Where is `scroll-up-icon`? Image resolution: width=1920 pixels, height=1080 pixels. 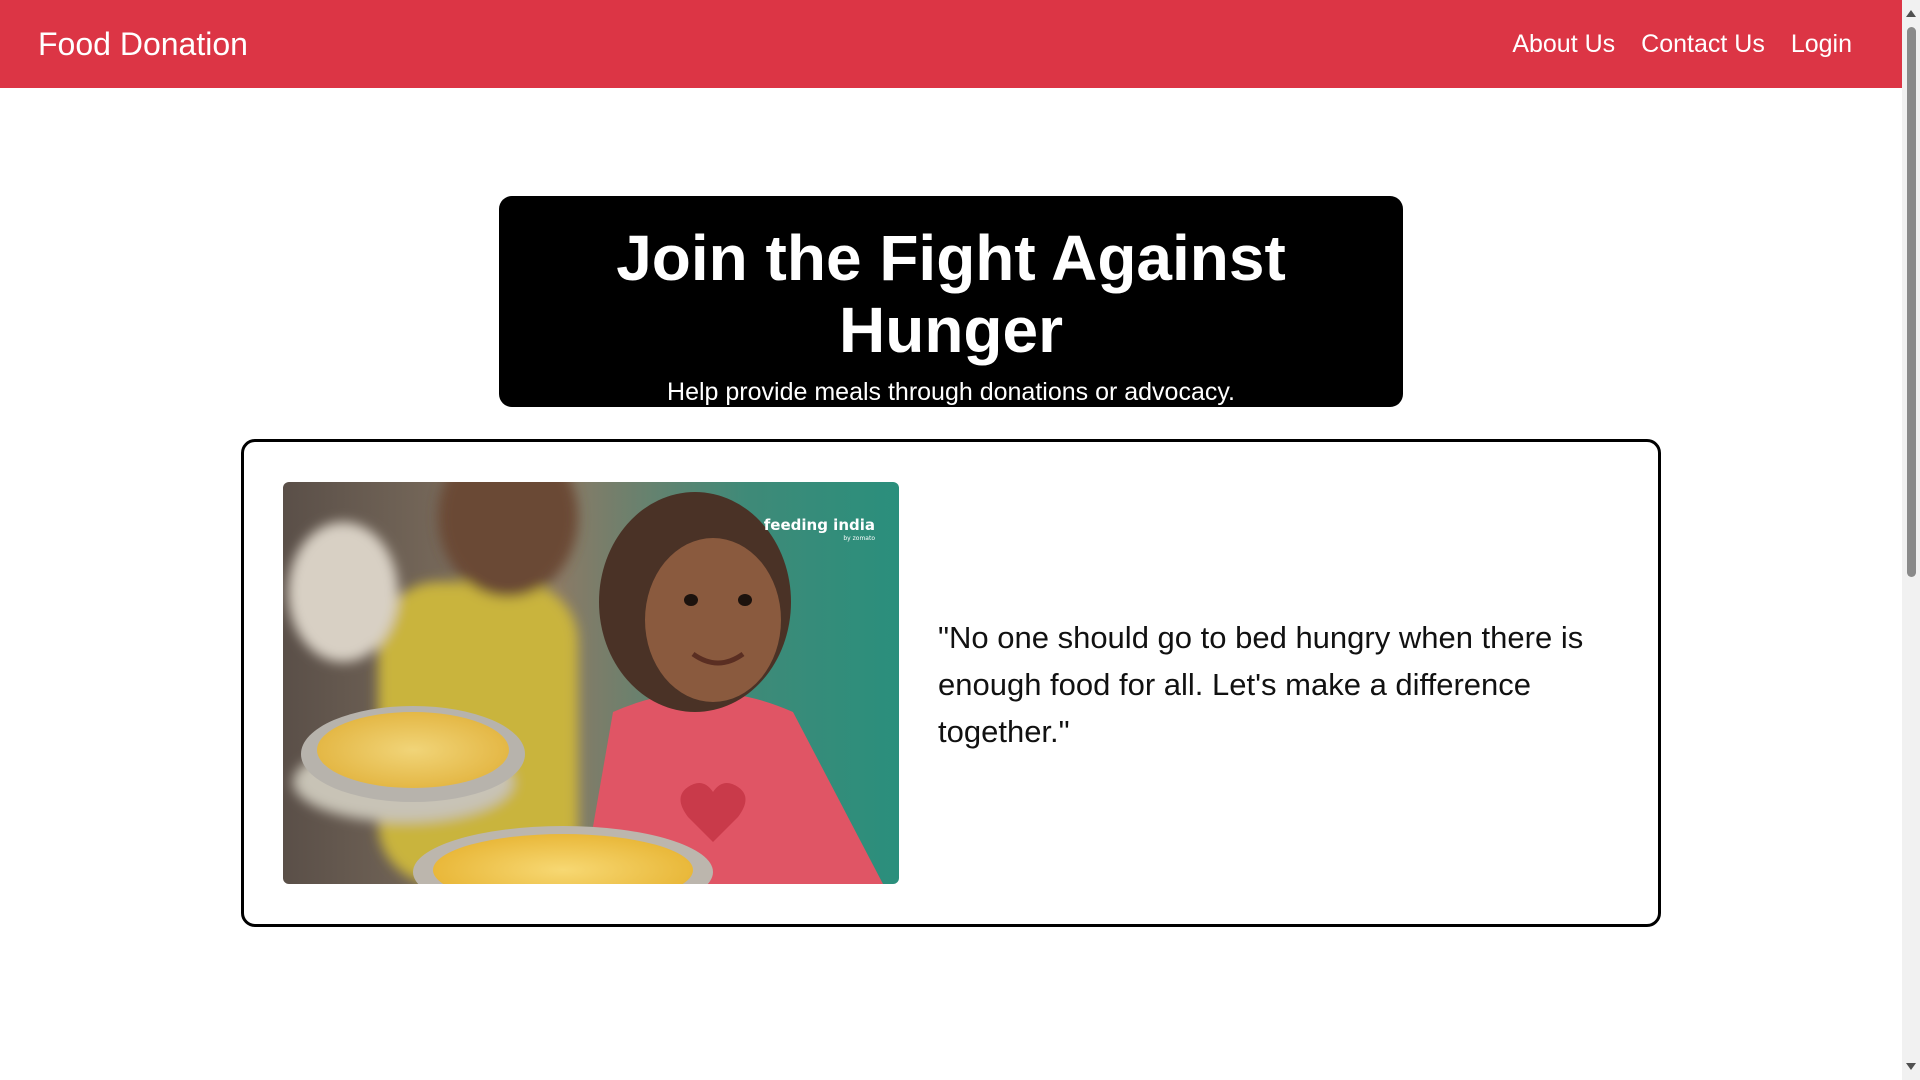 scroll-up-icon is located at coordinates (1911, 13).